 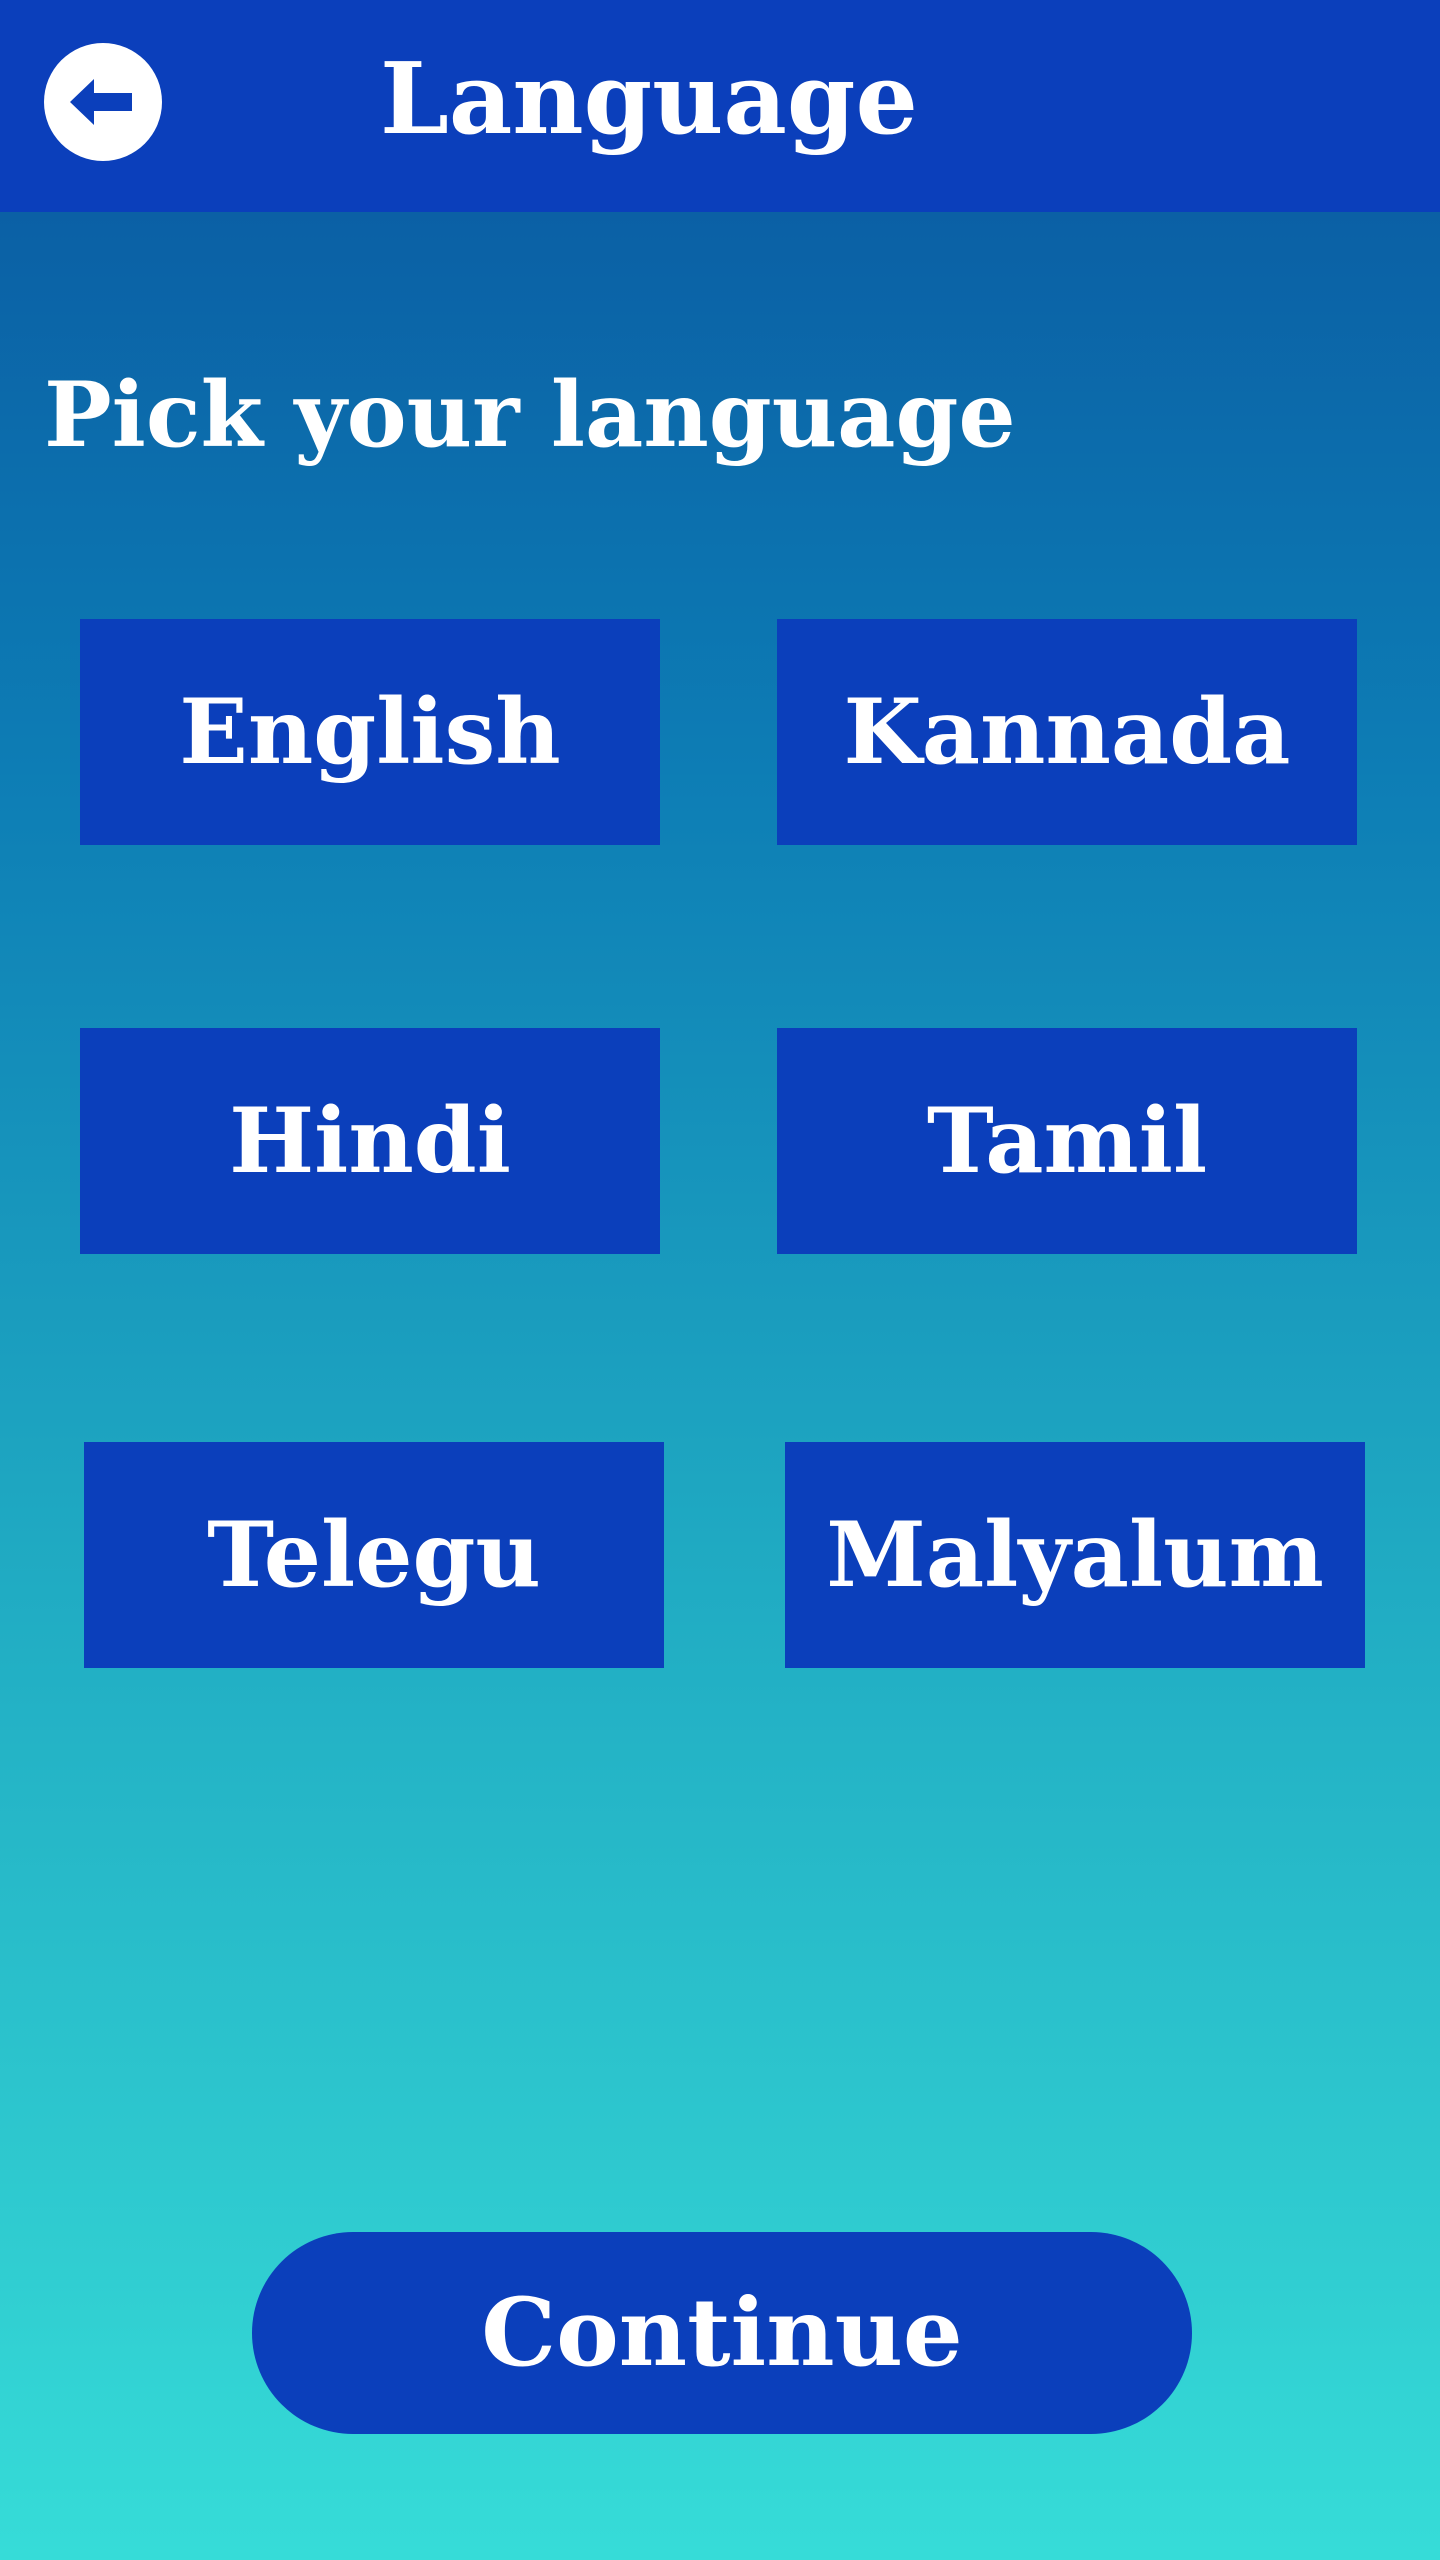 I want to click on section-heading: Pick your language, so click(x=530, y=415).